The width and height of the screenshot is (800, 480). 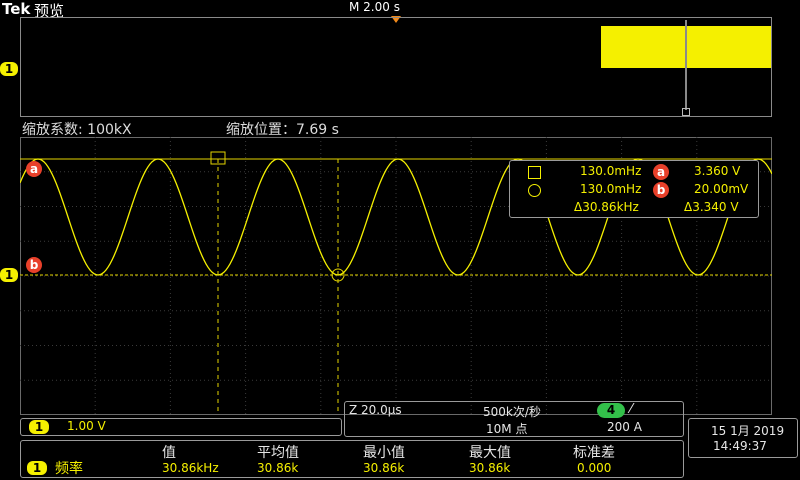 I want to click on channel-scale-box: 1 1.00 V, so click(x=181, y=427).